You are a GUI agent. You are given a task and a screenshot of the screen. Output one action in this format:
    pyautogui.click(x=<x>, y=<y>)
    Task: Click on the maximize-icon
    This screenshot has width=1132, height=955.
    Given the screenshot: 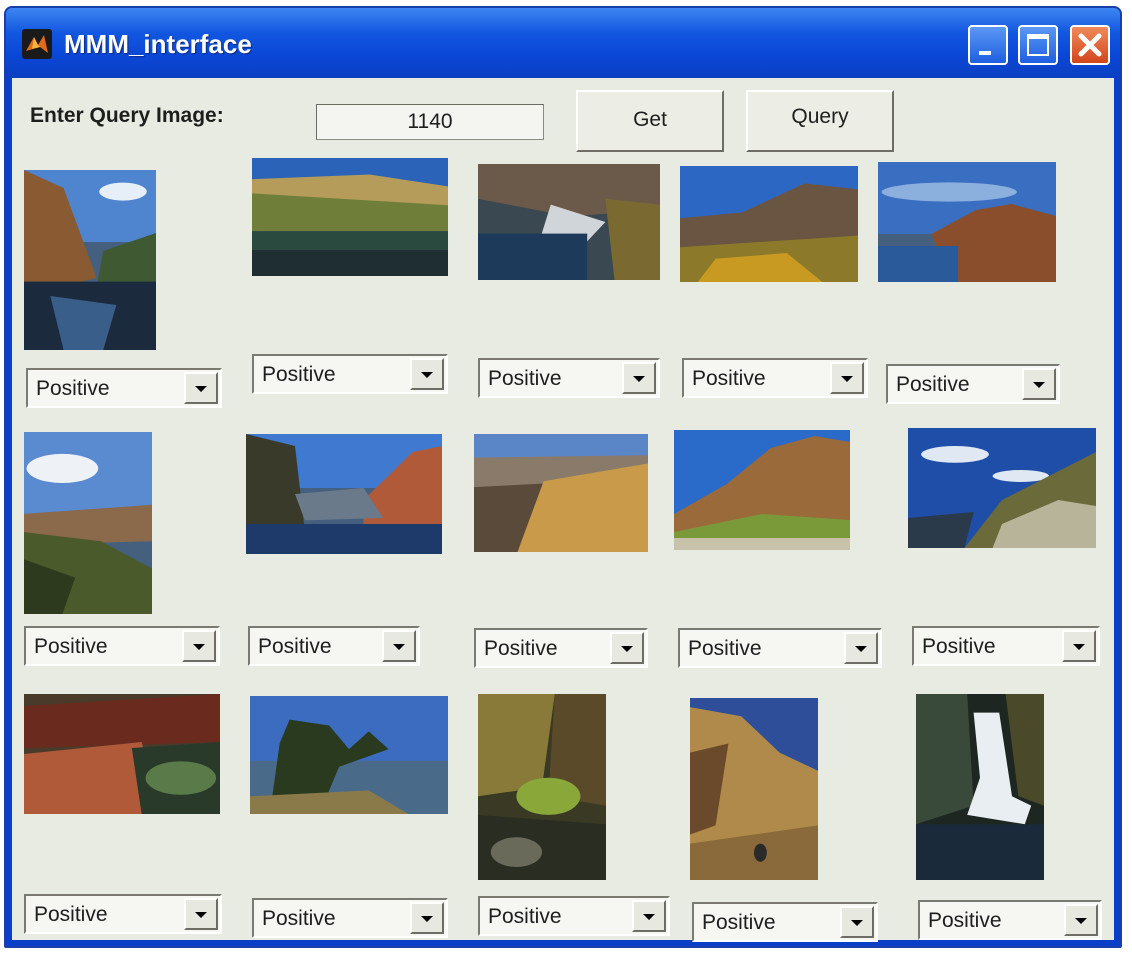 What is the action you would take?
    pyautogui.click(x=1038, y=45)
    